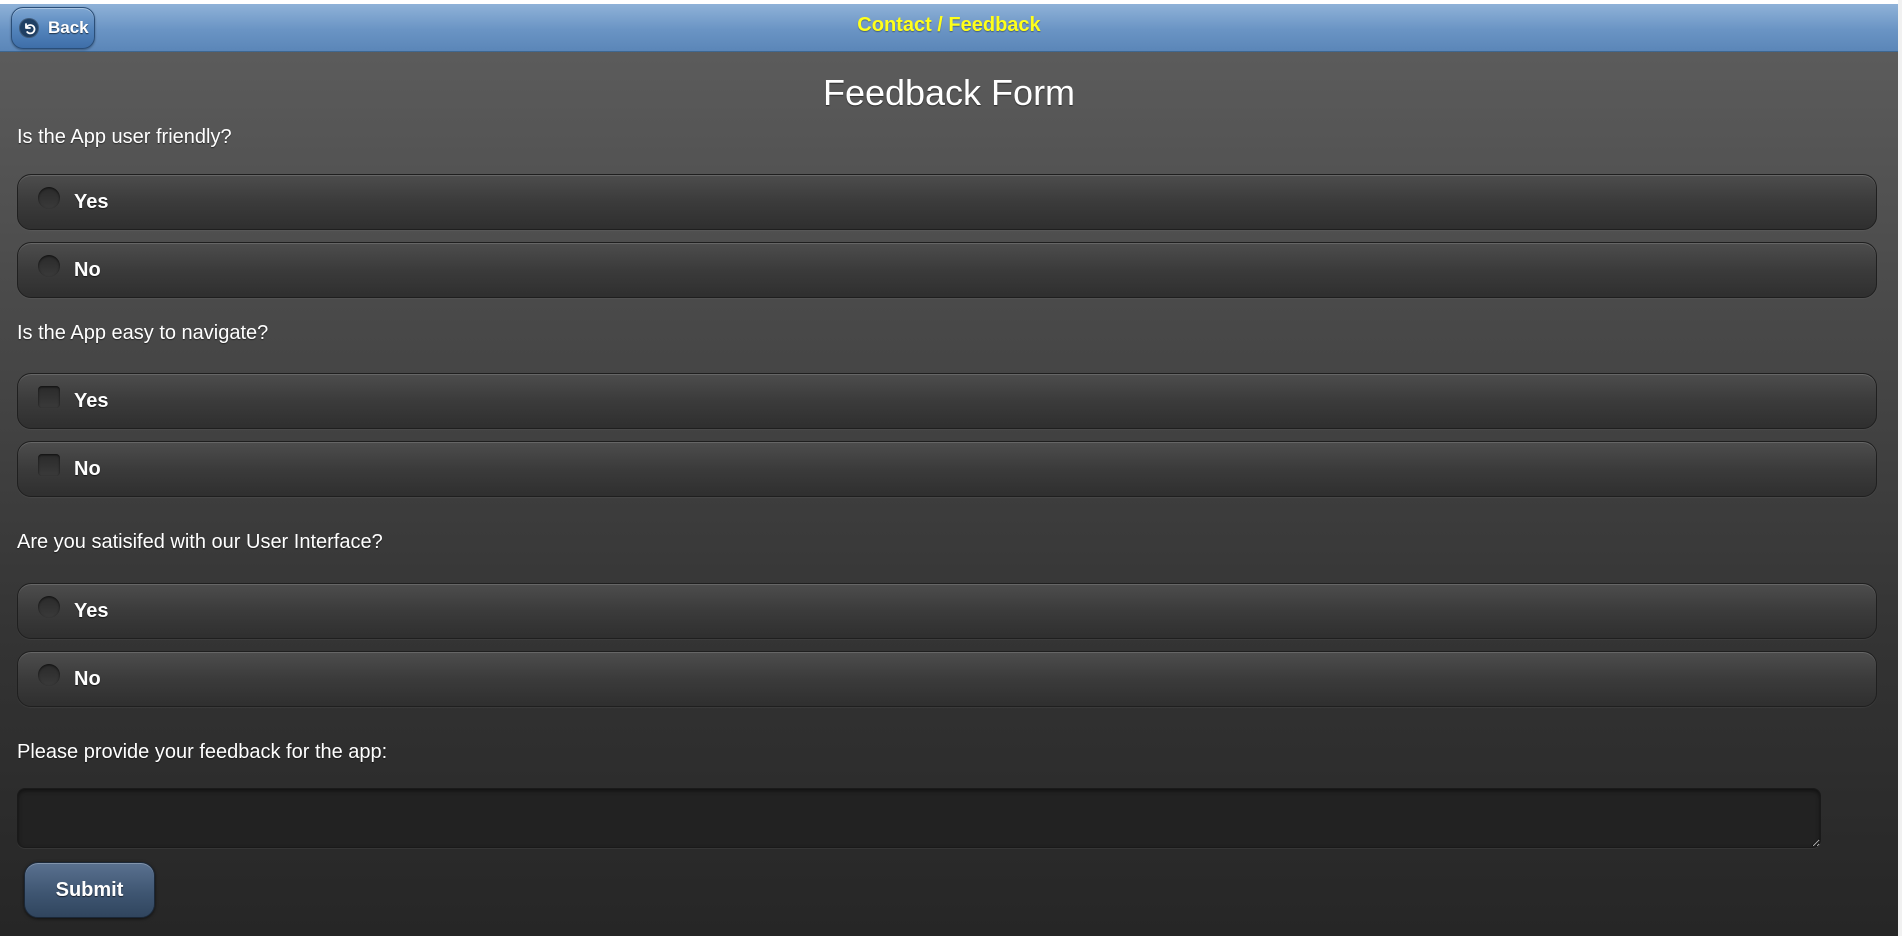 Image resolution: width=1902 pixels, height=936 pixels. Describe the element at coordinates (949, 92) in the screenshot. I see `page-title: Feedback Form` at that location.